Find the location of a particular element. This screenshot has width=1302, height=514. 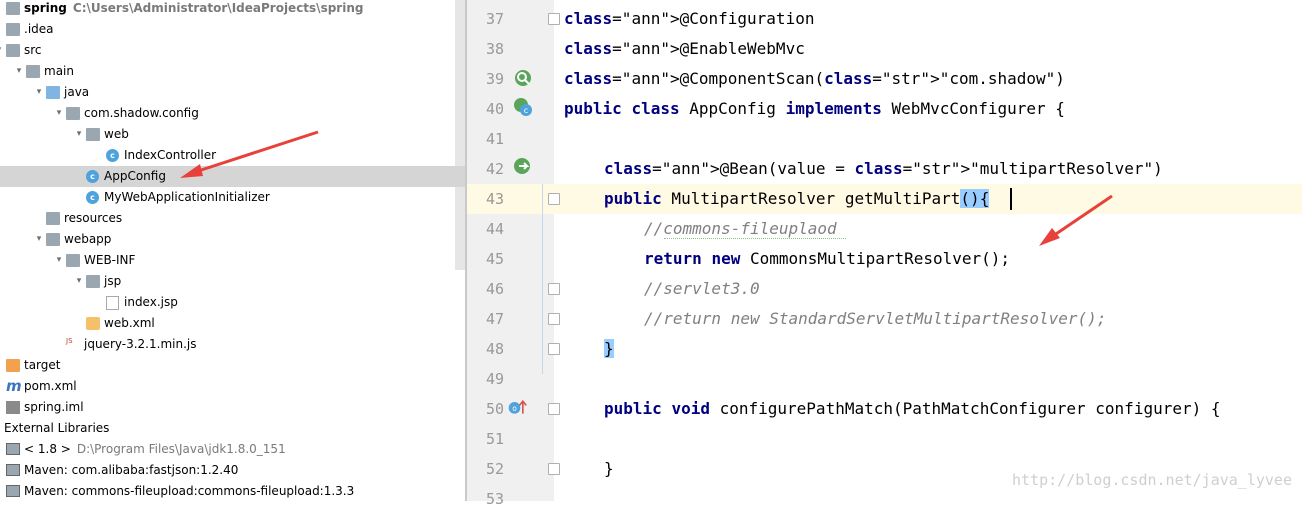

line-number: 53 is located at coordinates (494, 499).